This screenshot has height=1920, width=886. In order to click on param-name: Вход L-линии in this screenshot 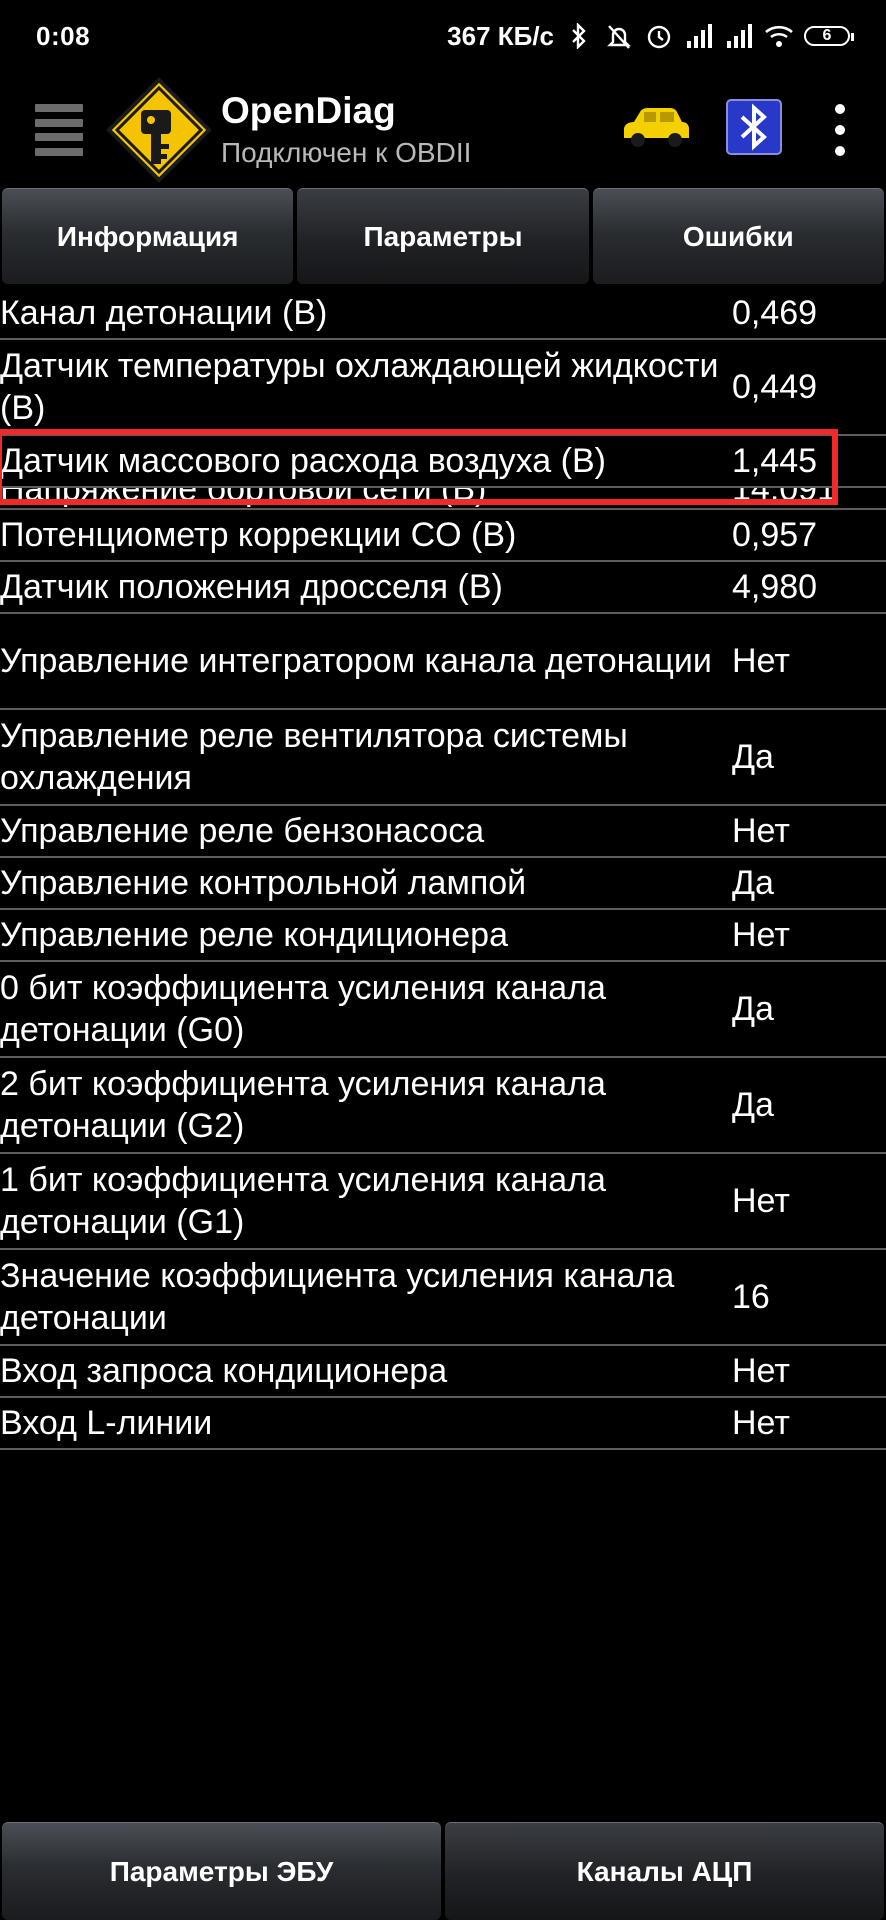, I will do `click(106, 1423)`.